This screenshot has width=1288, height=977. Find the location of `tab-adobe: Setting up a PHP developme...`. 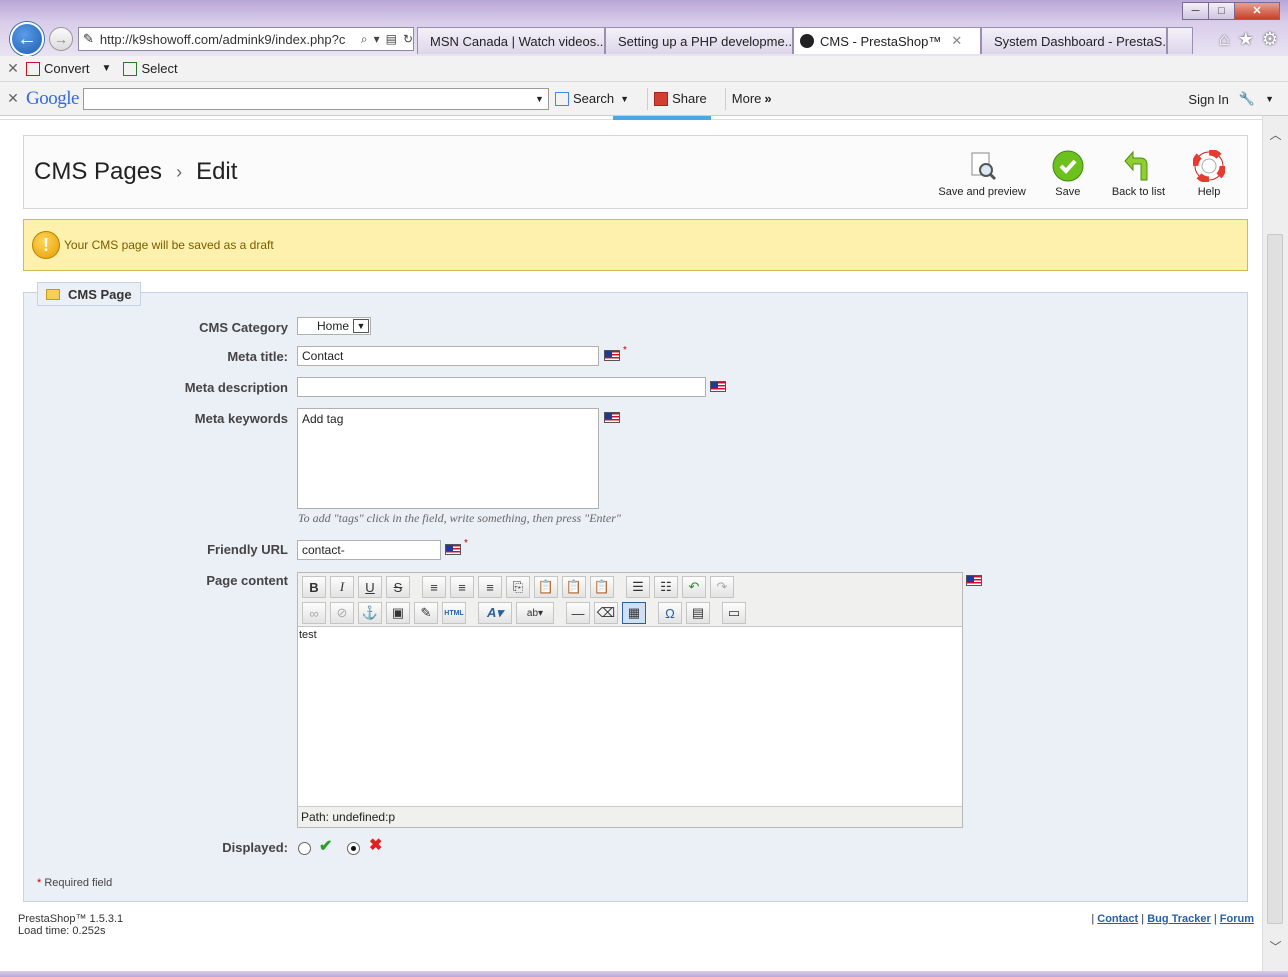

tab-adobe: Setting up a PHP developme... is located at coordinates (699, 40).